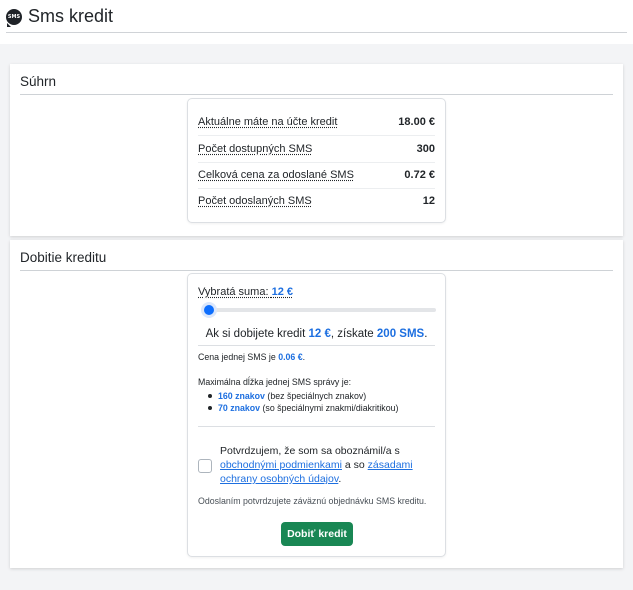 The image size is (633, 590). I want to click on price-prefix: Cena jednej SMS je, so click(238, 357).